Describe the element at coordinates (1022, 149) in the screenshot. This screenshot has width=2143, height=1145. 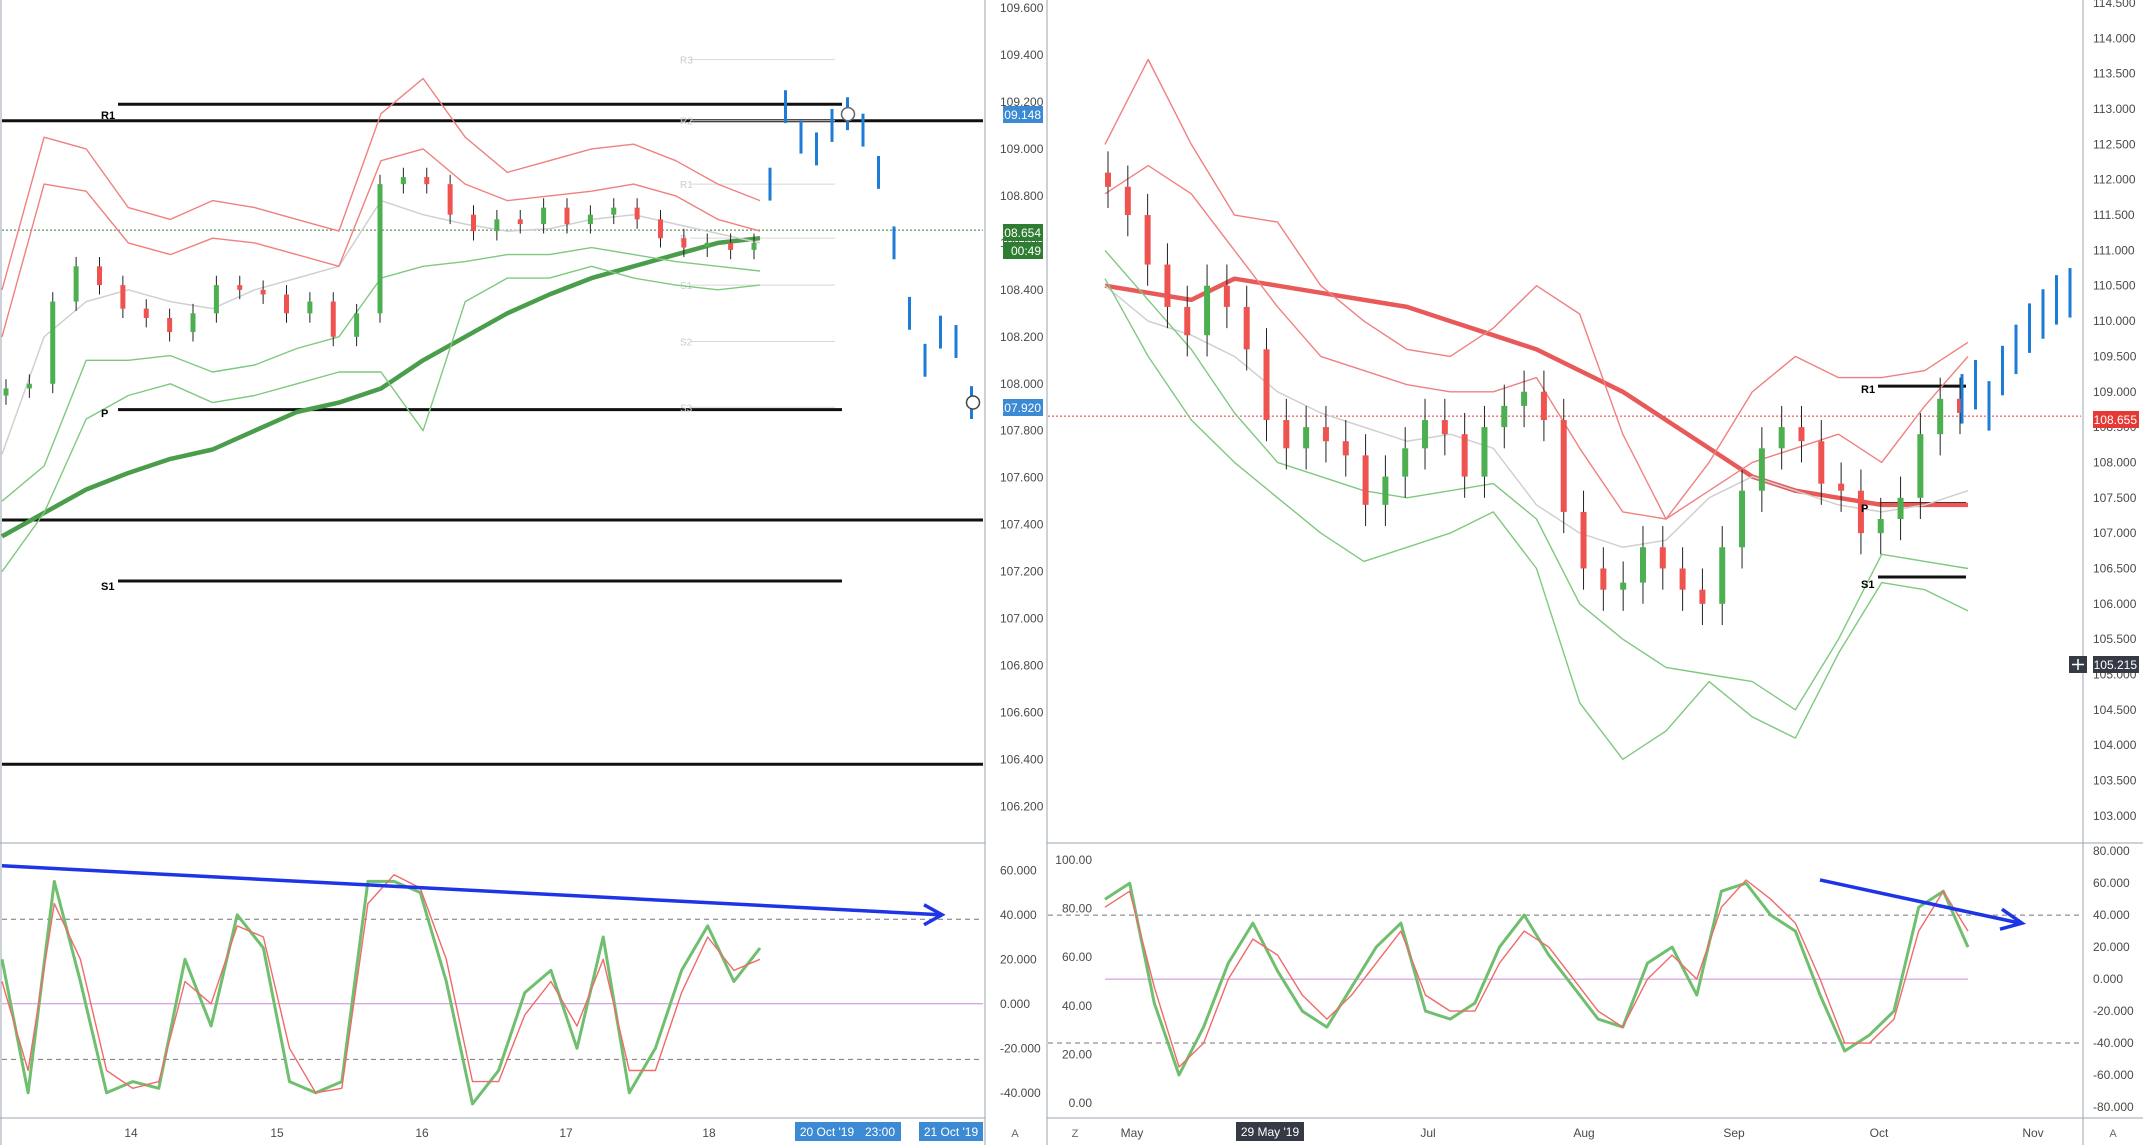
I see `left-price-y-tick-3: 109.000` at that location.